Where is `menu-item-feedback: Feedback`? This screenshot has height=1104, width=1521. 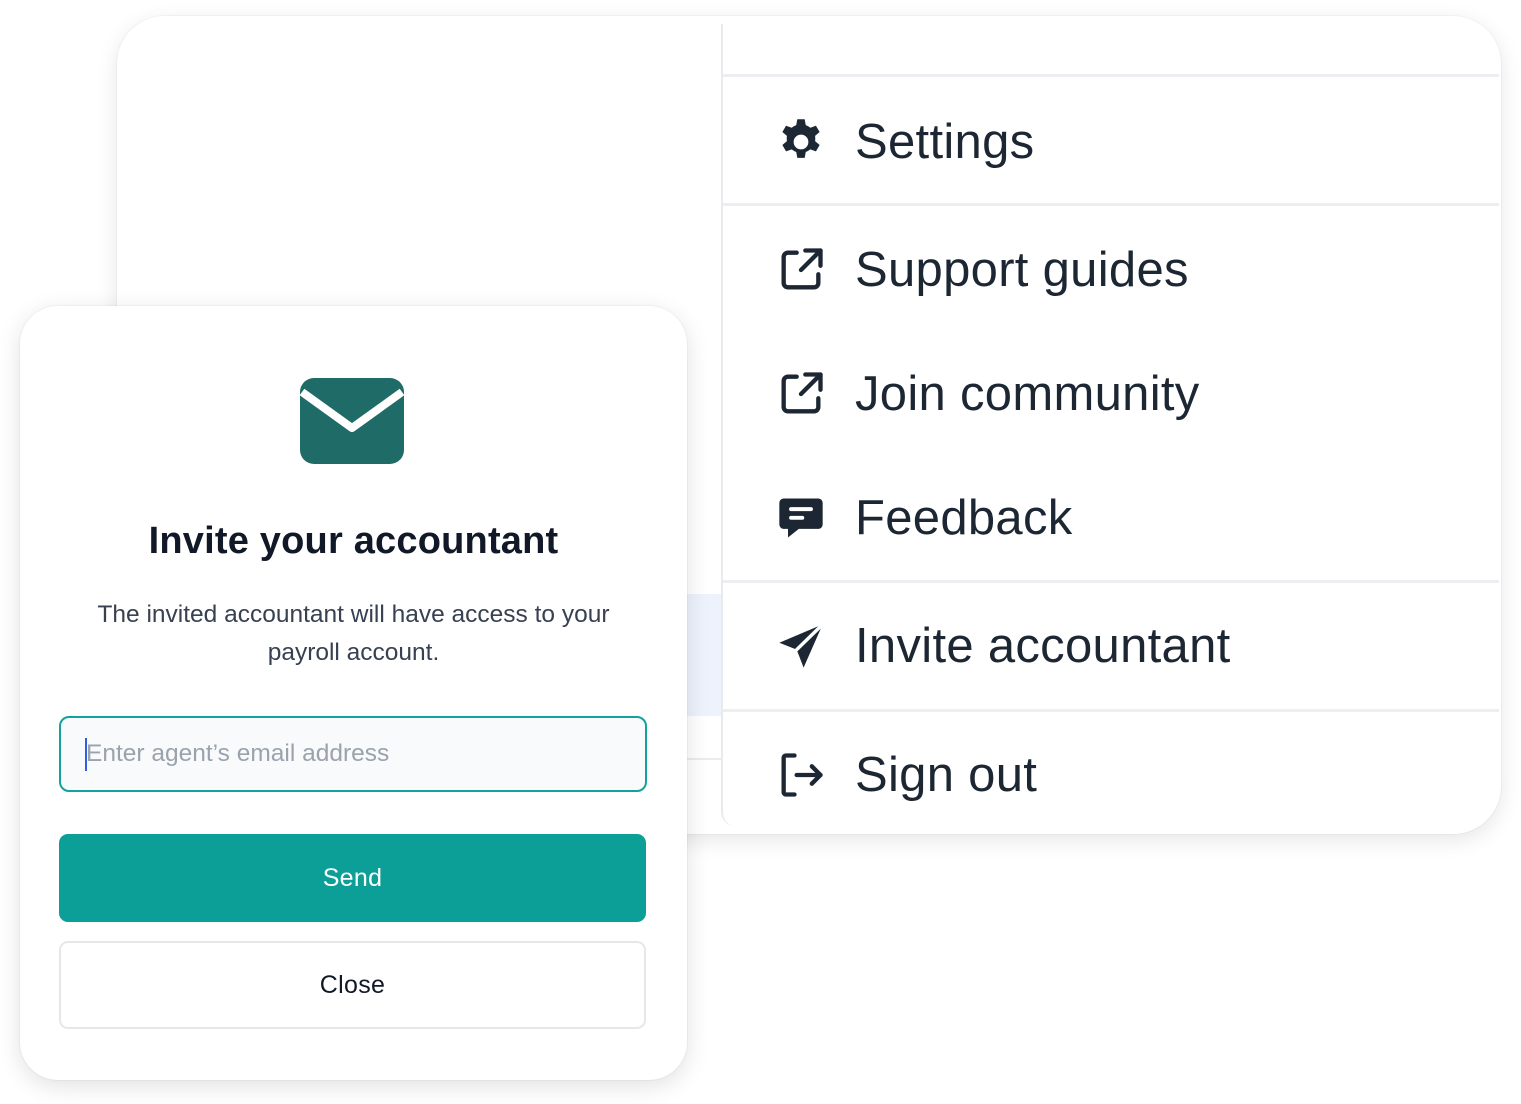
menu-item-feedback: Feedback is located at coordinates (1111, 518).